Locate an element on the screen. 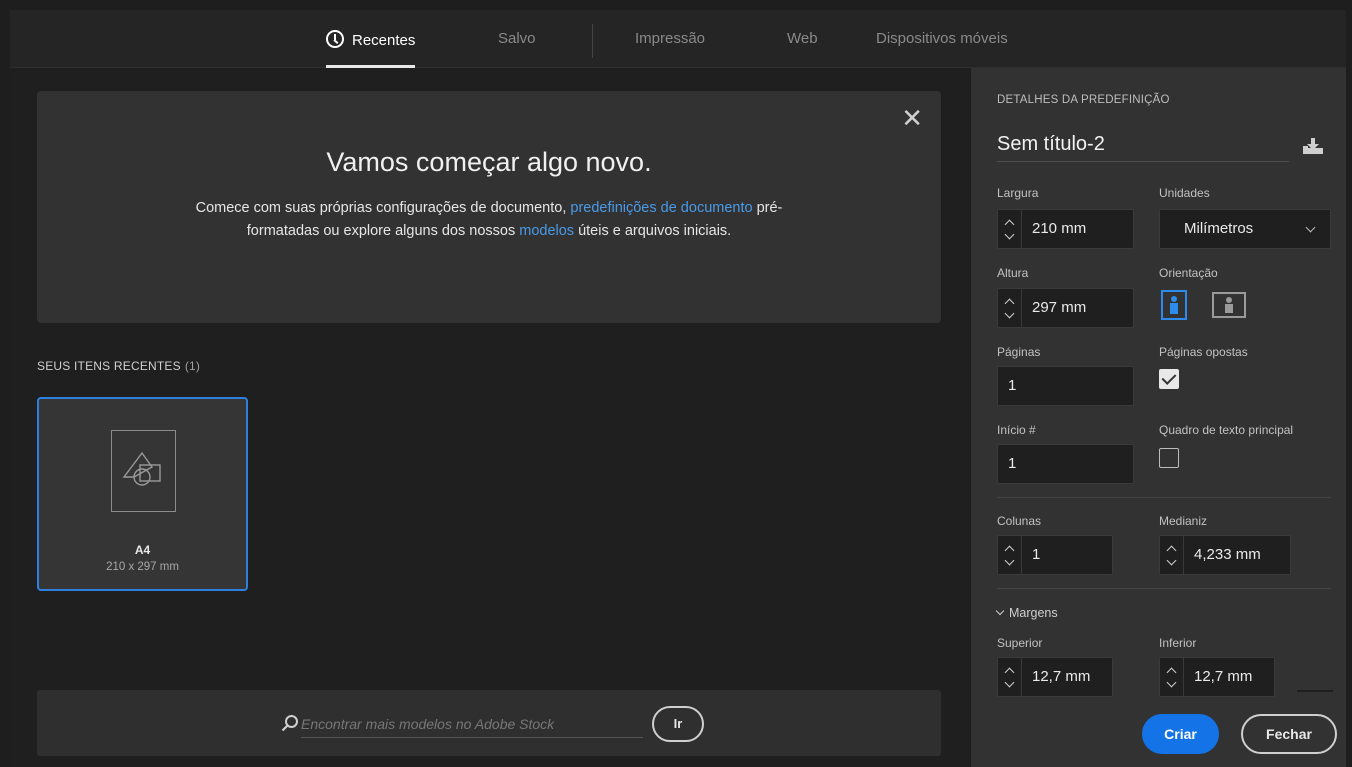 The width and height of the screenshot is (1352, 767). margin-bottom-stepper is located at coordinates (1172, 677).